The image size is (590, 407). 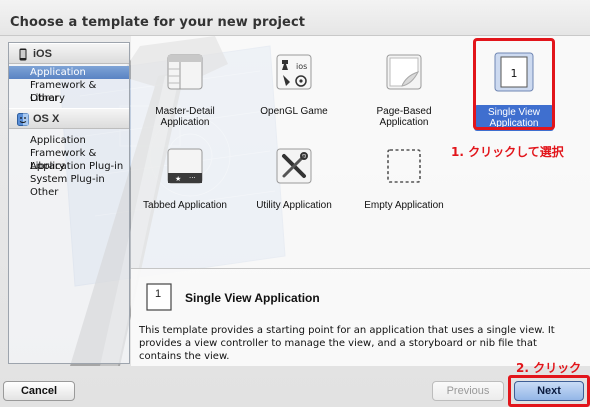 I want to click on mac-finder-icon, so click(x=23, y=119).